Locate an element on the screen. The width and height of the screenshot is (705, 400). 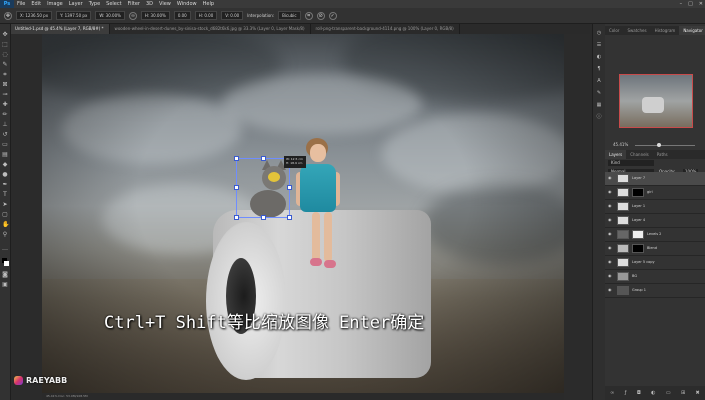
close-icon: ✕ is located at coordinates (701, 4).